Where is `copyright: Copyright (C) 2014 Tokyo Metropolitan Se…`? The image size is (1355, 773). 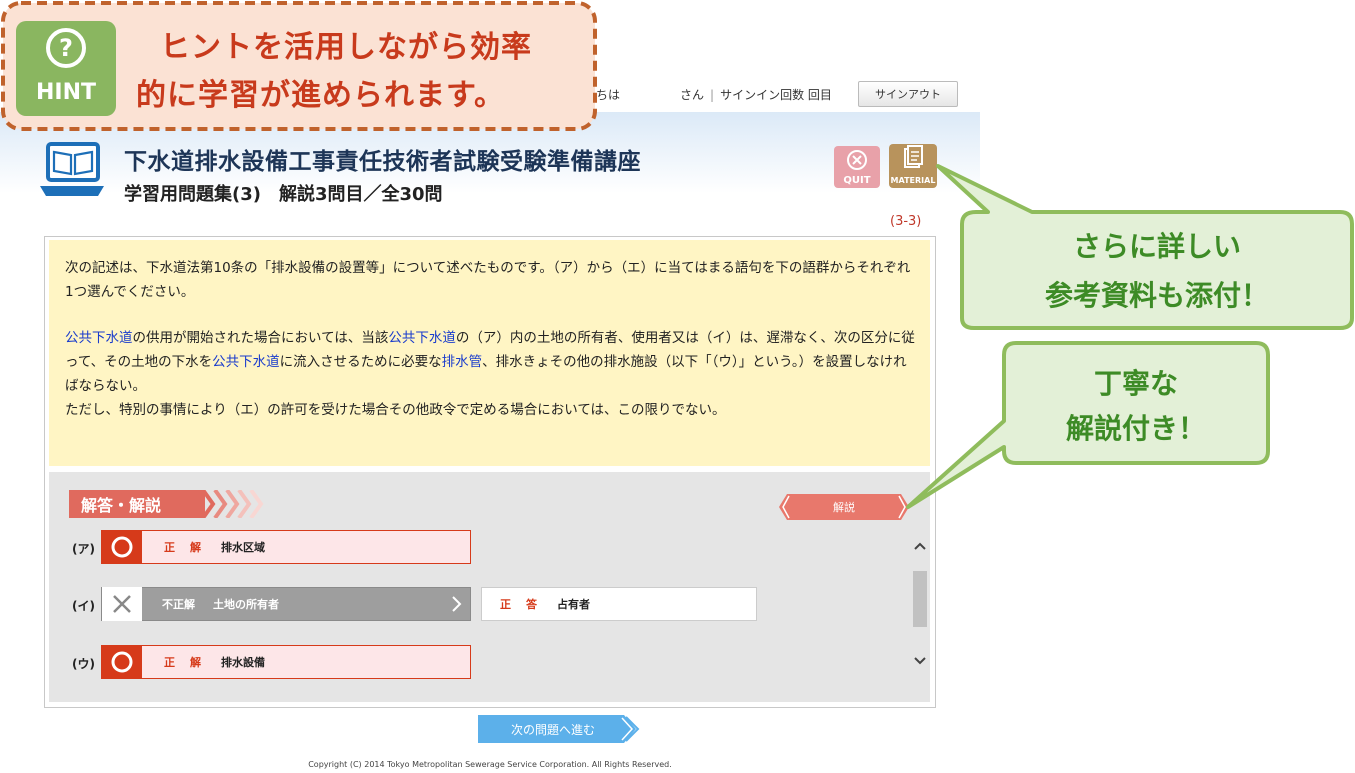 copyright: Copyright (C) 2014 Tokyo Metropolitan Se… is located at coordinates (490, 764).